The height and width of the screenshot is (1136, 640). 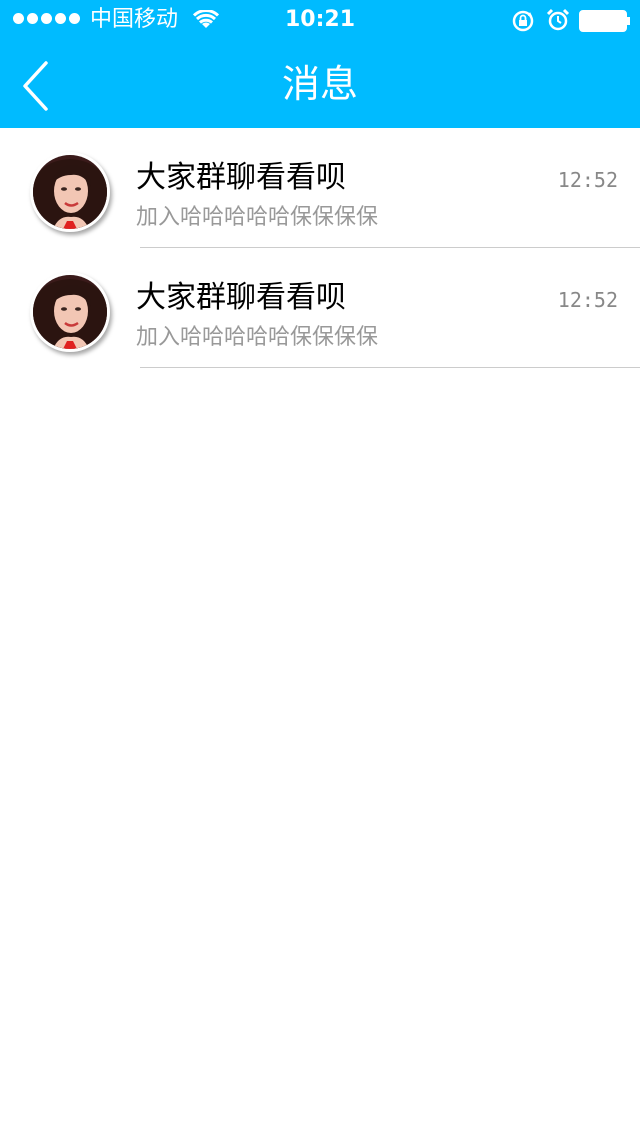 I want to click on rotation-lock-icon, so click(x=523, y=21).